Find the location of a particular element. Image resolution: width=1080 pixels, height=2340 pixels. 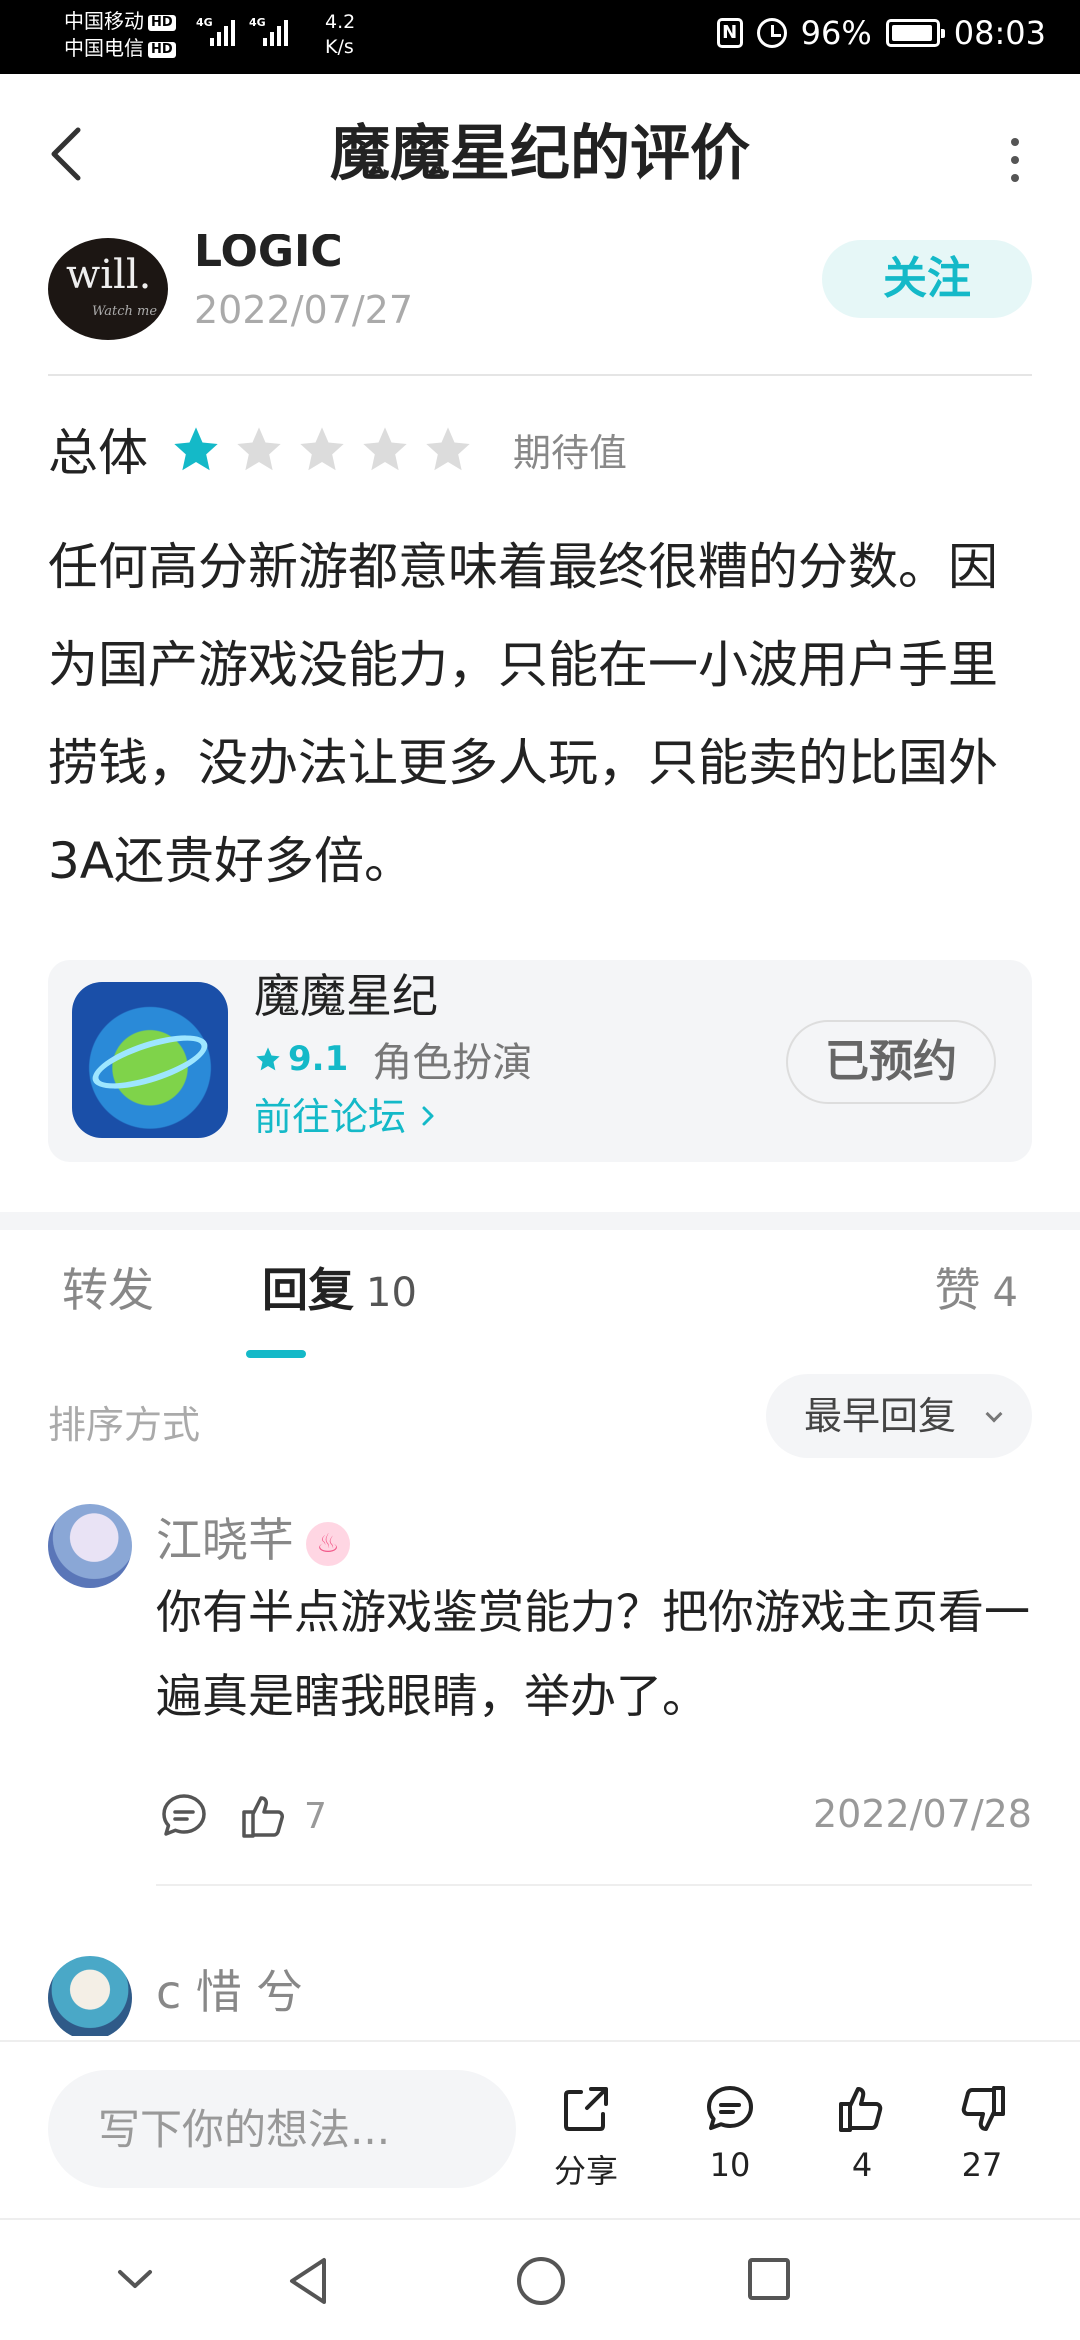

sort-label: 排序方式 is located at coordinates (124, 1425).